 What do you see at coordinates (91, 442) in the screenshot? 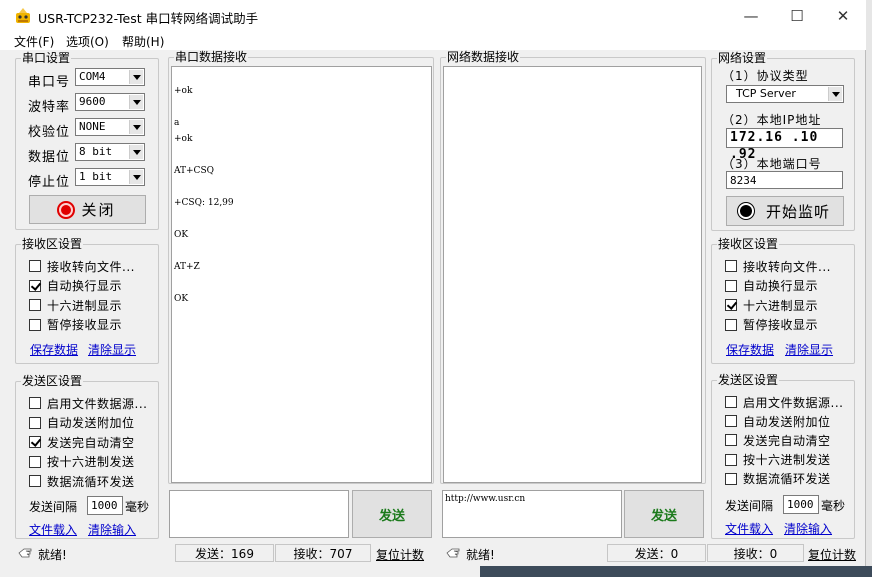
I see `left-send-option-label: 发送完自动清空` at bounding box center [91, 442].